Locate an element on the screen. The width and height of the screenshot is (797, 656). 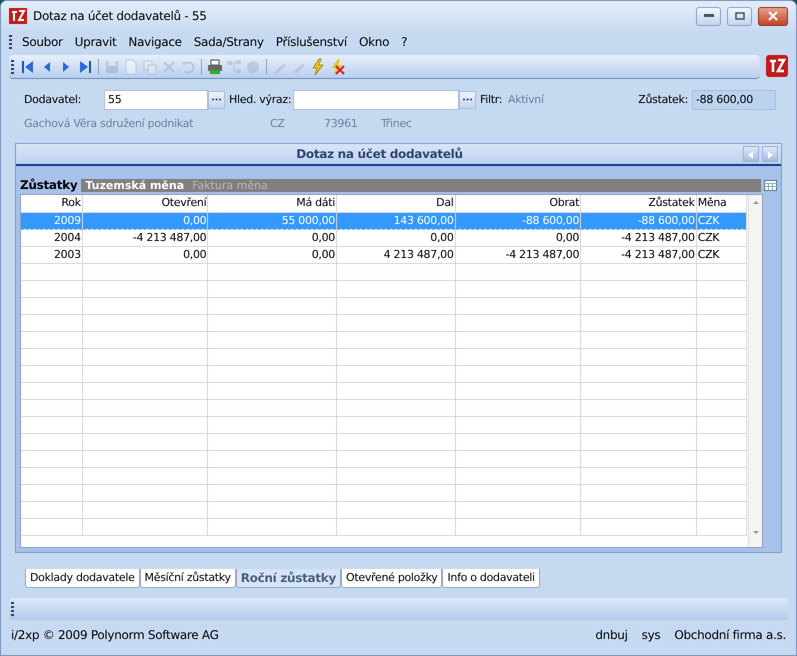
balance-label: Zůstatek: is located at coordinates (663, 100).